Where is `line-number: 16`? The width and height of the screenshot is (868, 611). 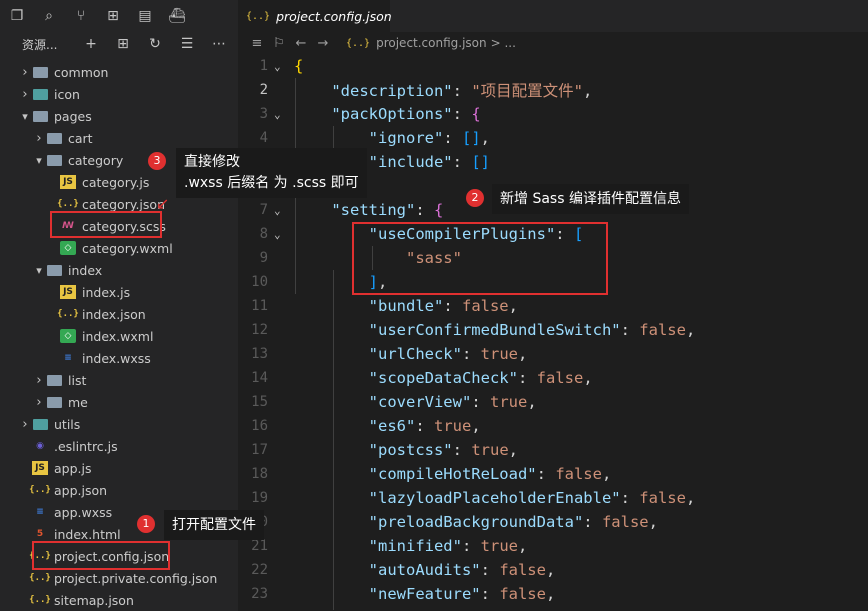 line-number: 16 is located at coordinates (259, 426).